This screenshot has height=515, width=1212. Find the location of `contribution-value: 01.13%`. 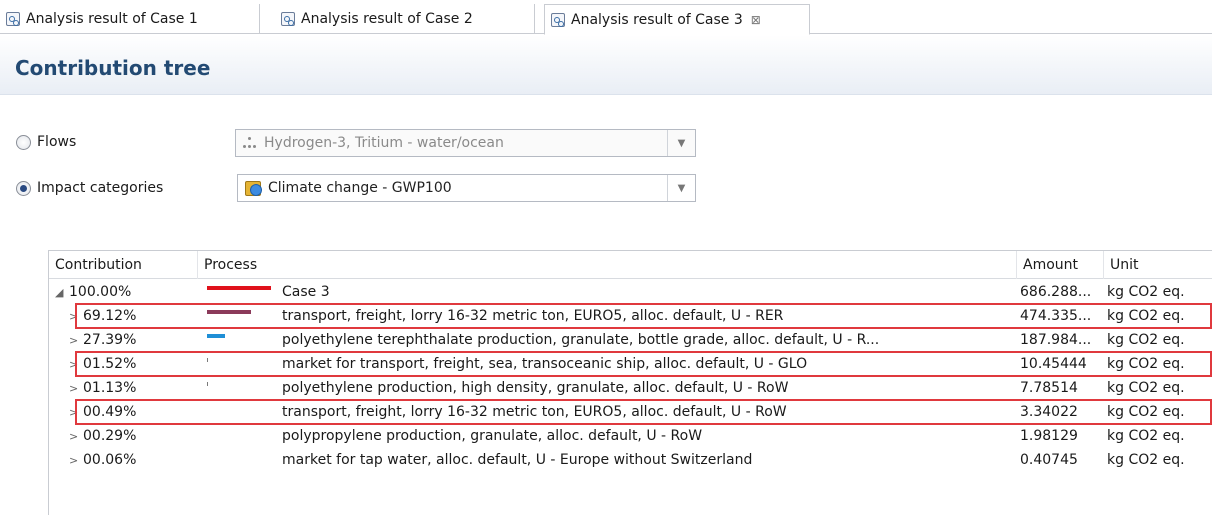

contribution-value: 01.13% is located at coordinates (110, 388).